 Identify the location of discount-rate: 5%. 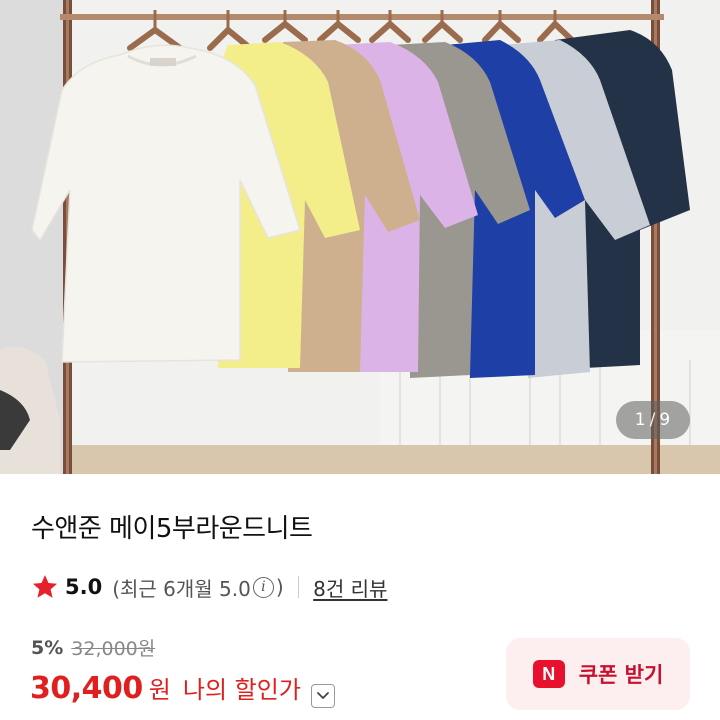
(47, 647).